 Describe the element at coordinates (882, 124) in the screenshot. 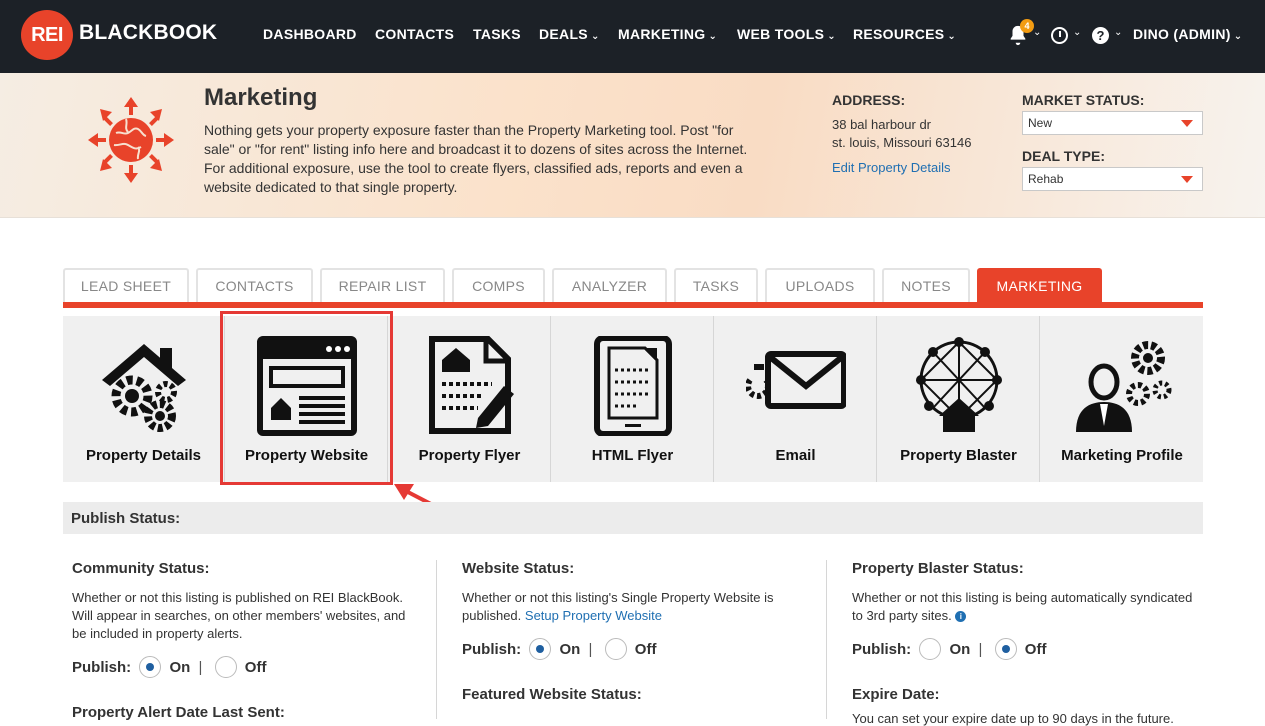

I see `address-line-1: 38 bal harbour dr` at that location.